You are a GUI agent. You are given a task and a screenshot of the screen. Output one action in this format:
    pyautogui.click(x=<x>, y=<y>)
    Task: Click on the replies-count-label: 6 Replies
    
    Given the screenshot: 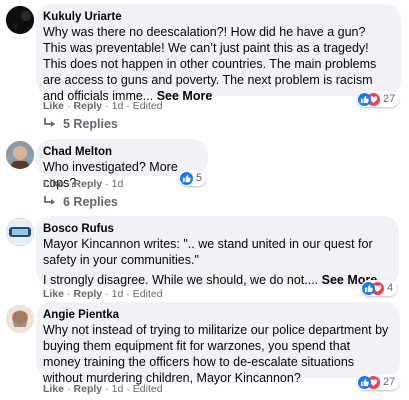 What is the action you would take?
    pyautogui.click(x=90, y=202)
    